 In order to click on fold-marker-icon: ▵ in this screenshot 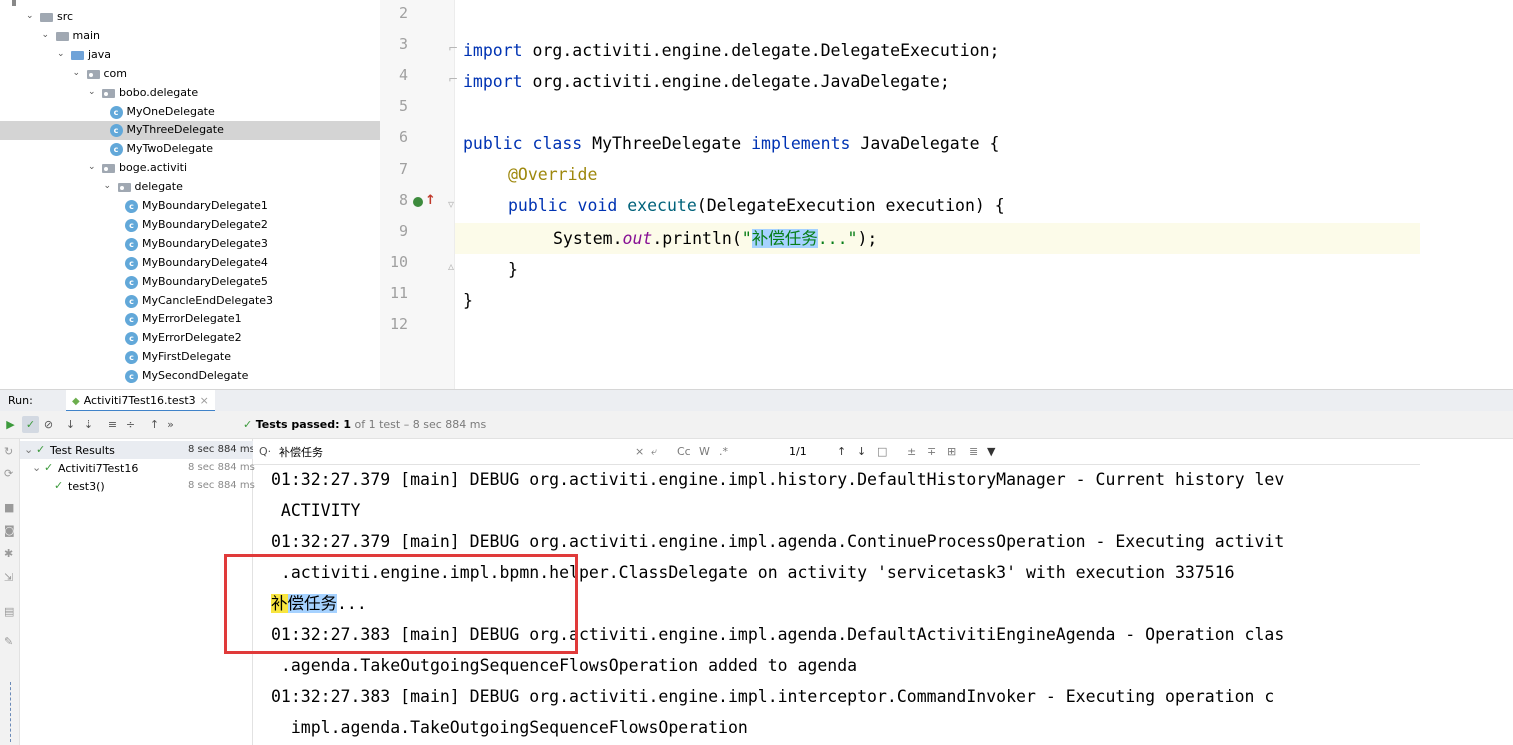, I will do `click(451, 266)`.